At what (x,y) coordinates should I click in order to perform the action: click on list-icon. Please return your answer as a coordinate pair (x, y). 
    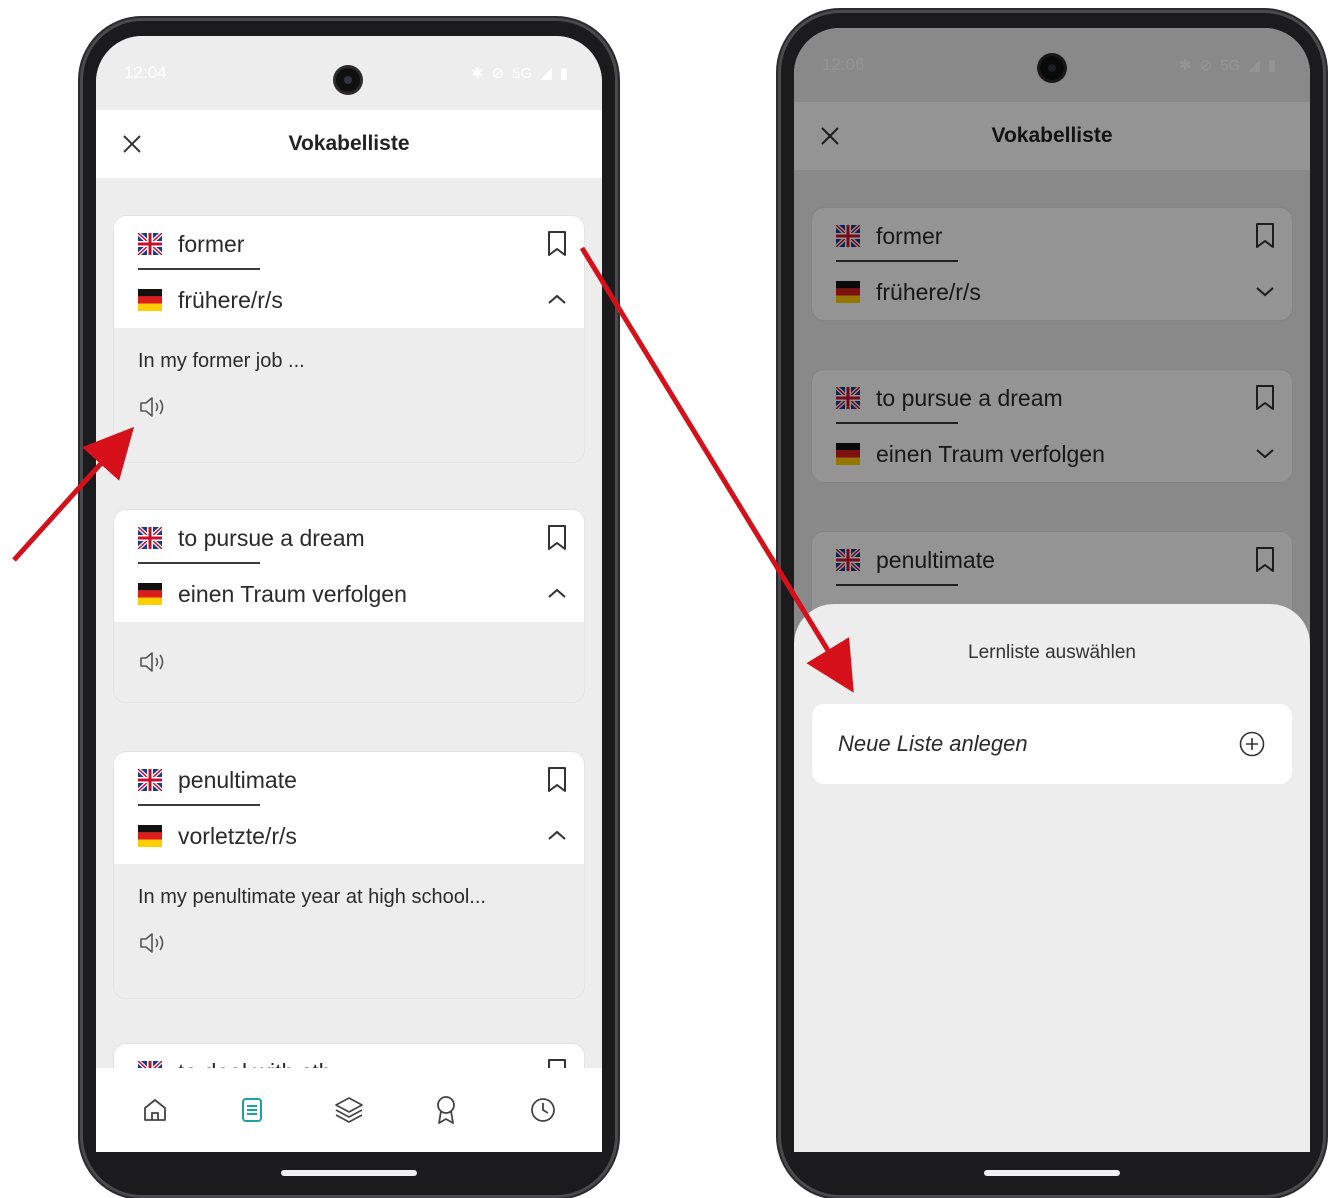
    Looking at the image, I should click on (251, 1110).